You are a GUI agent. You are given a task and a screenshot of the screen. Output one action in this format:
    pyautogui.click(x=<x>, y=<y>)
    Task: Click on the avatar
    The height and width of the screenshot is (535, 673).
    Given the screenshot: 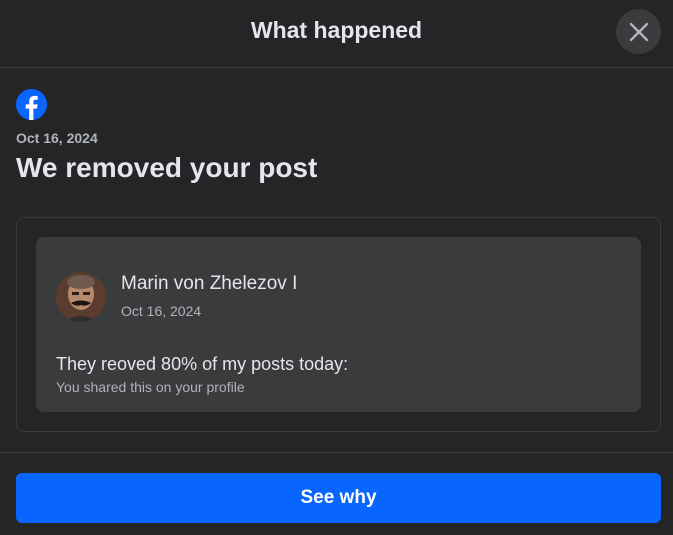 What is the action you would take?
    pyautogui.click(x=81, y=297)
    